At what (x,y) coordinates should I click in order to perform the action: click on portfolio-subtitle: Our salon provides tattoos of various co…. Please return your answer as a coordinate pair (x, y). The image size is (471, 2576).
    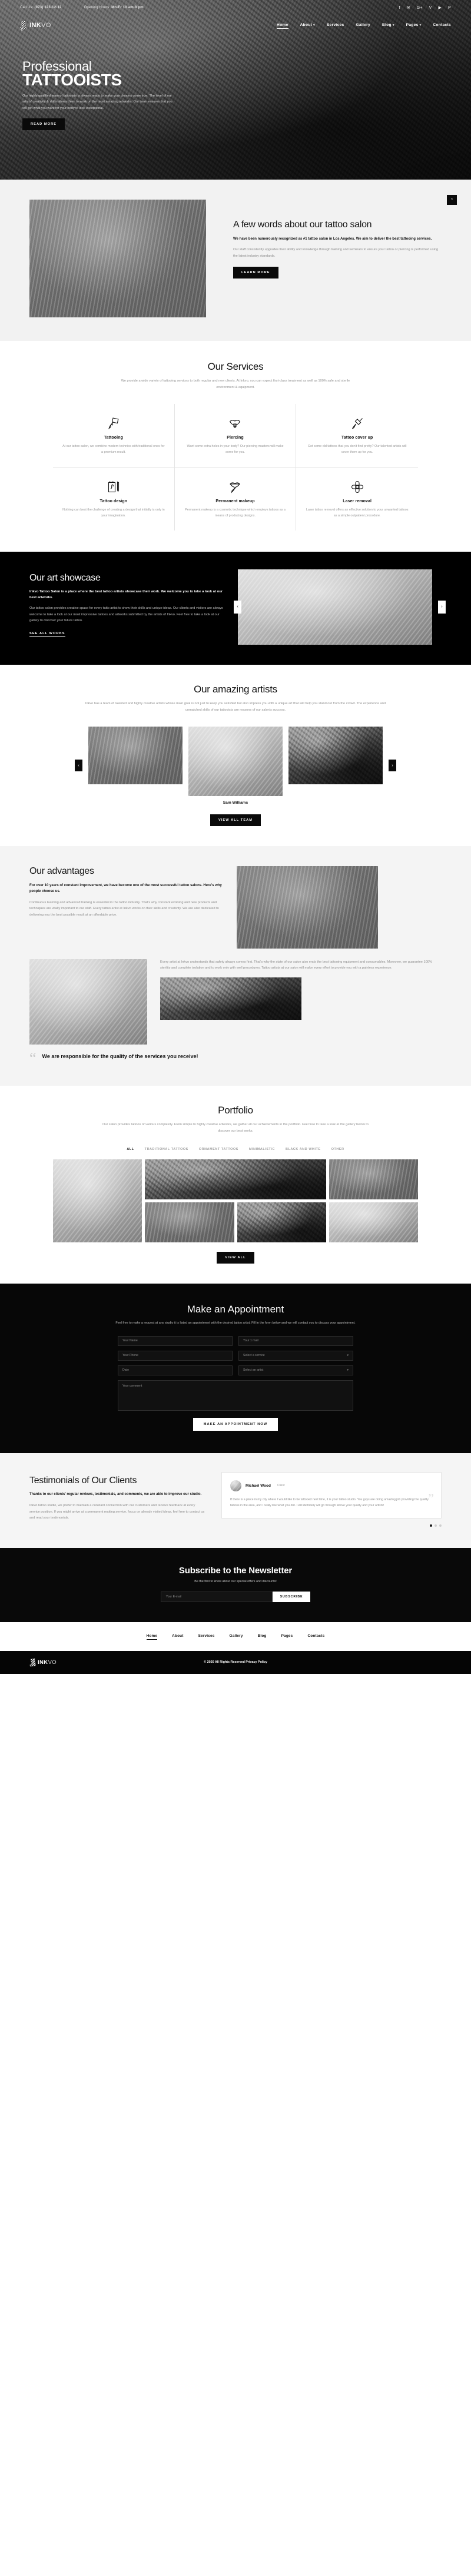
    Looking at the image, I should click on (235, 1128).